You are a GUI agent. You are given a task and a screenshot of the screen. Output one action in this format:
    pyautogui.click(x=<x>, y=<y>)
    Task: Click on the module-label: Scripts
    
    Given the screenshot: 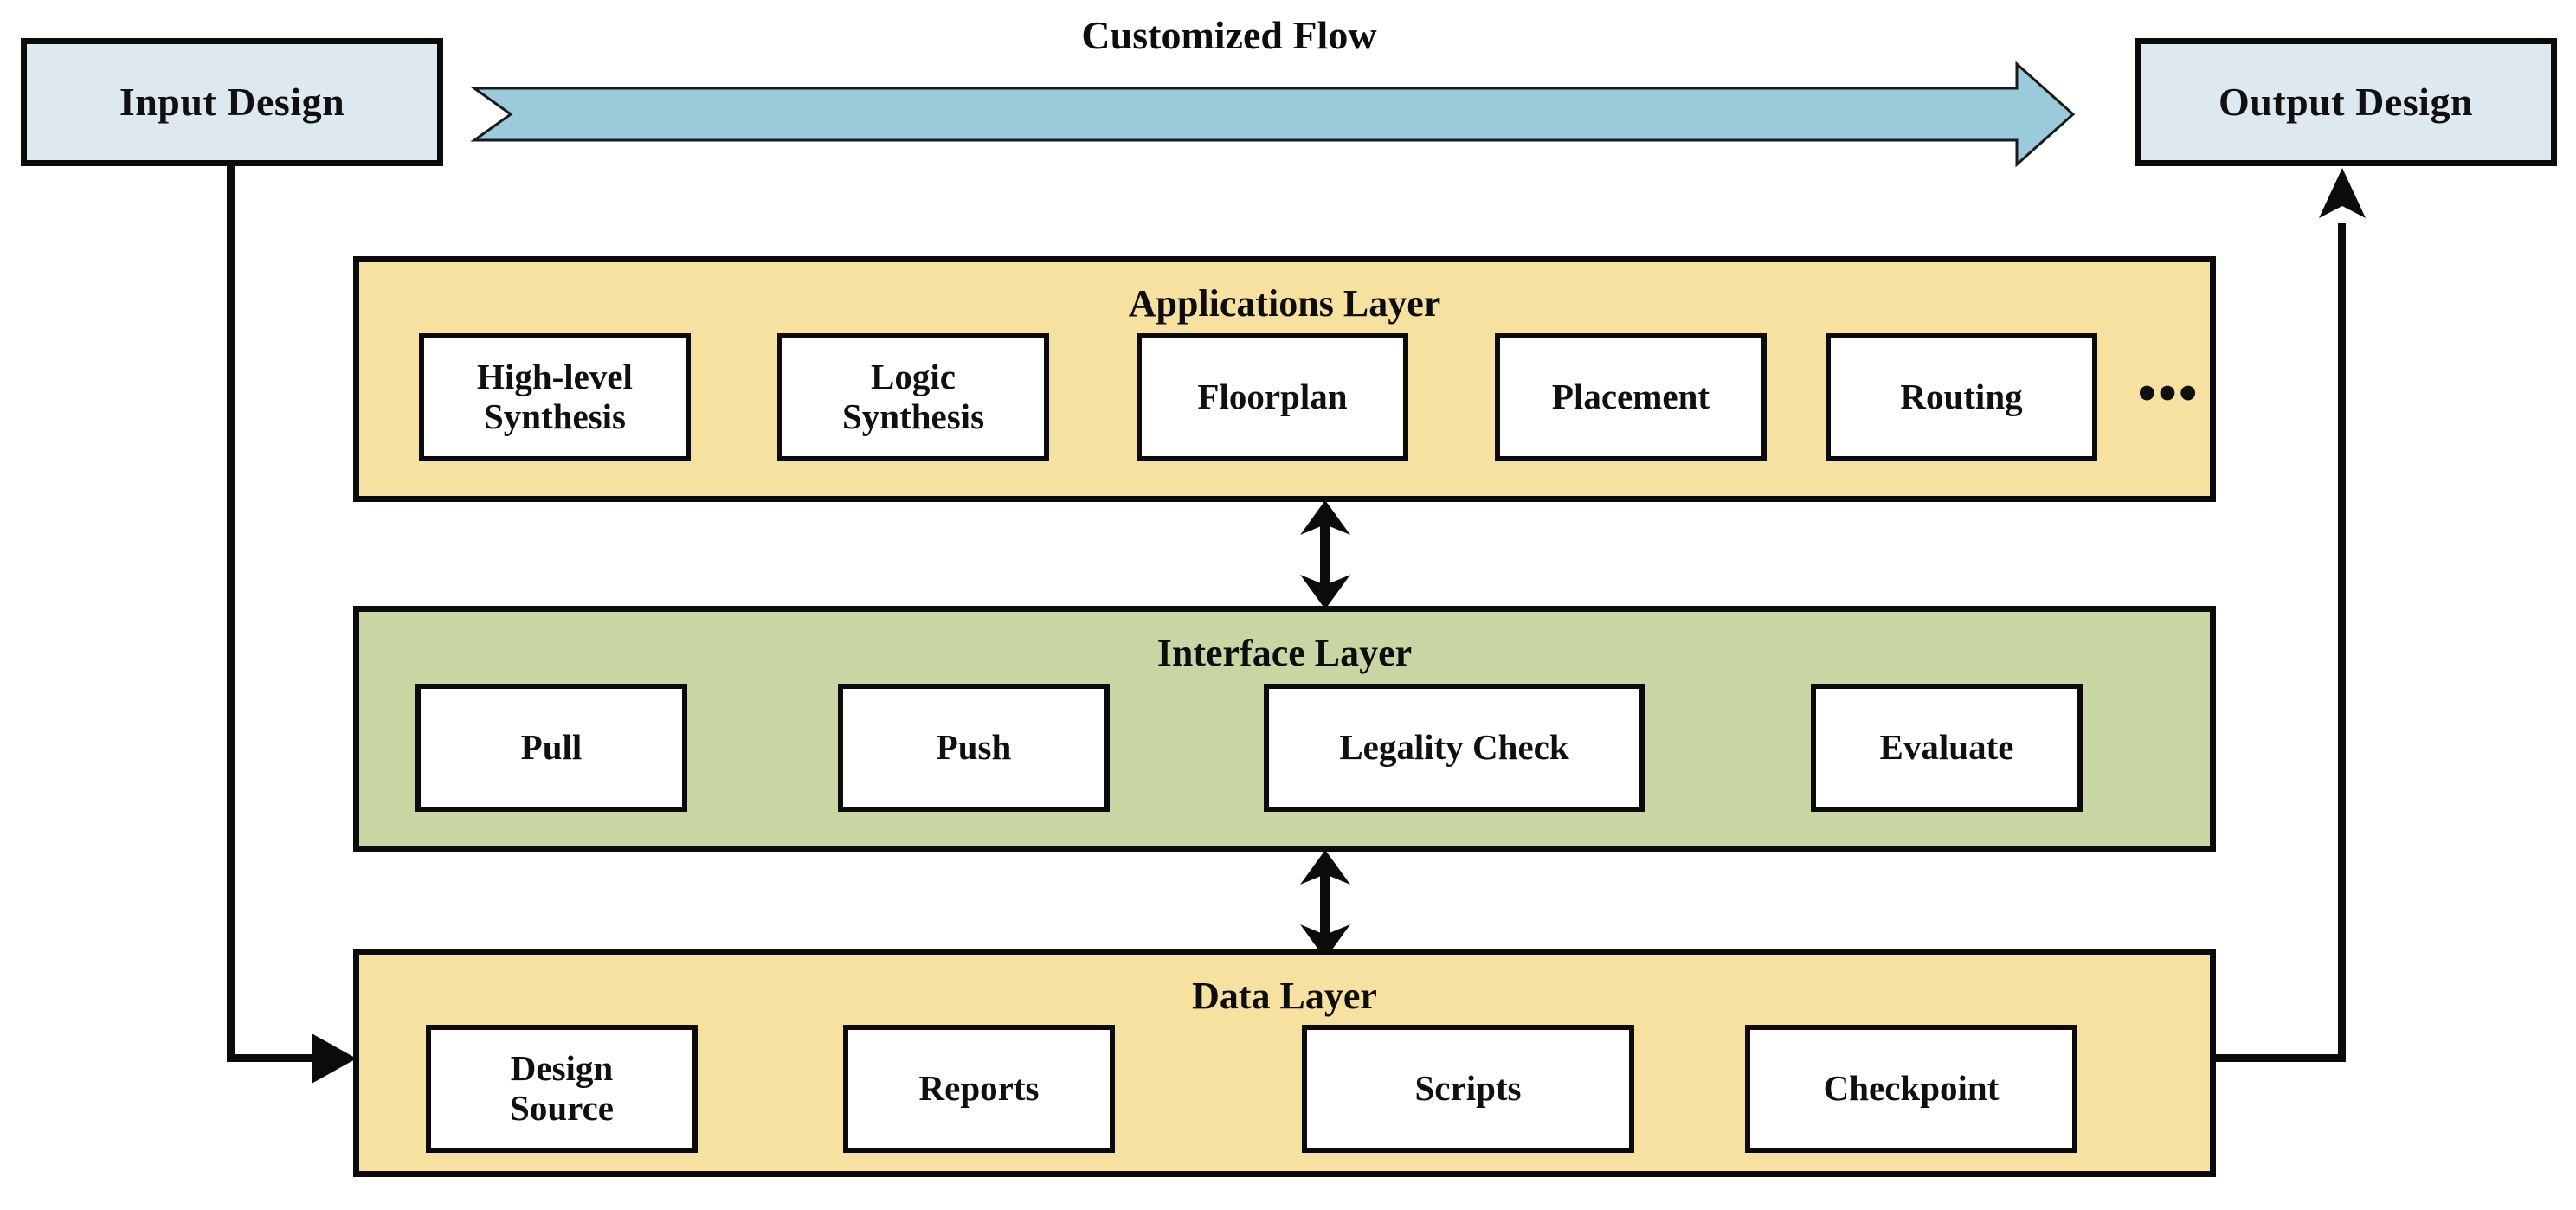 What is the action you would take?
    pyautogui.click(x=1468, y=1088)
    